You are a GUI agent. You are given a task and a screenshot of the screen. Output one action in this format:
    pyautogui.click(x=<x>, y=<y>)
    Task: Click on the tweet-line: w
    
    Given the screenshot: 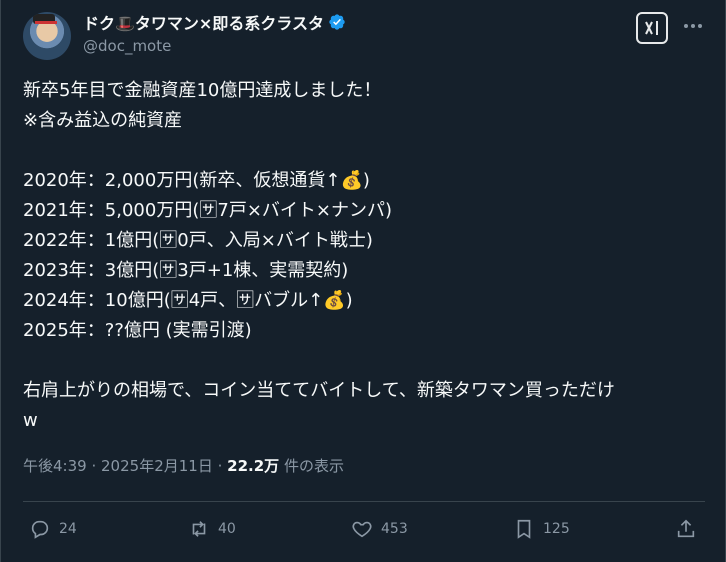 What is the action you would take?
    pyautogui.click(x=30, y=420)
    